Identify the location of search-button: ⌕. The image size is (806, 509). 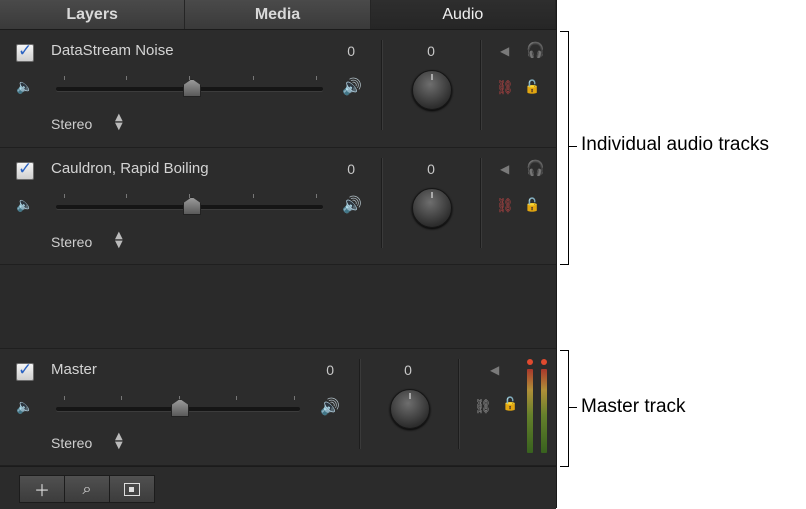
(87, 489).